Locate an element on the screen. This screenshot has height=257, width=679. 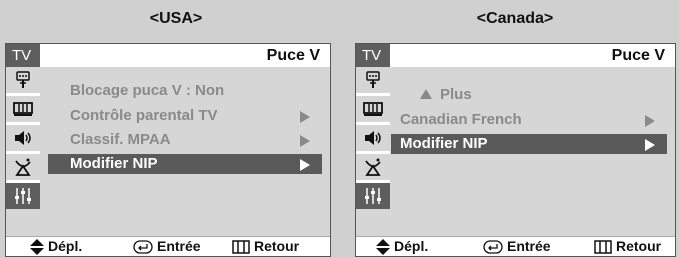
menu-item-label: Contrôle parental TV is located at coordinates (144, 115).